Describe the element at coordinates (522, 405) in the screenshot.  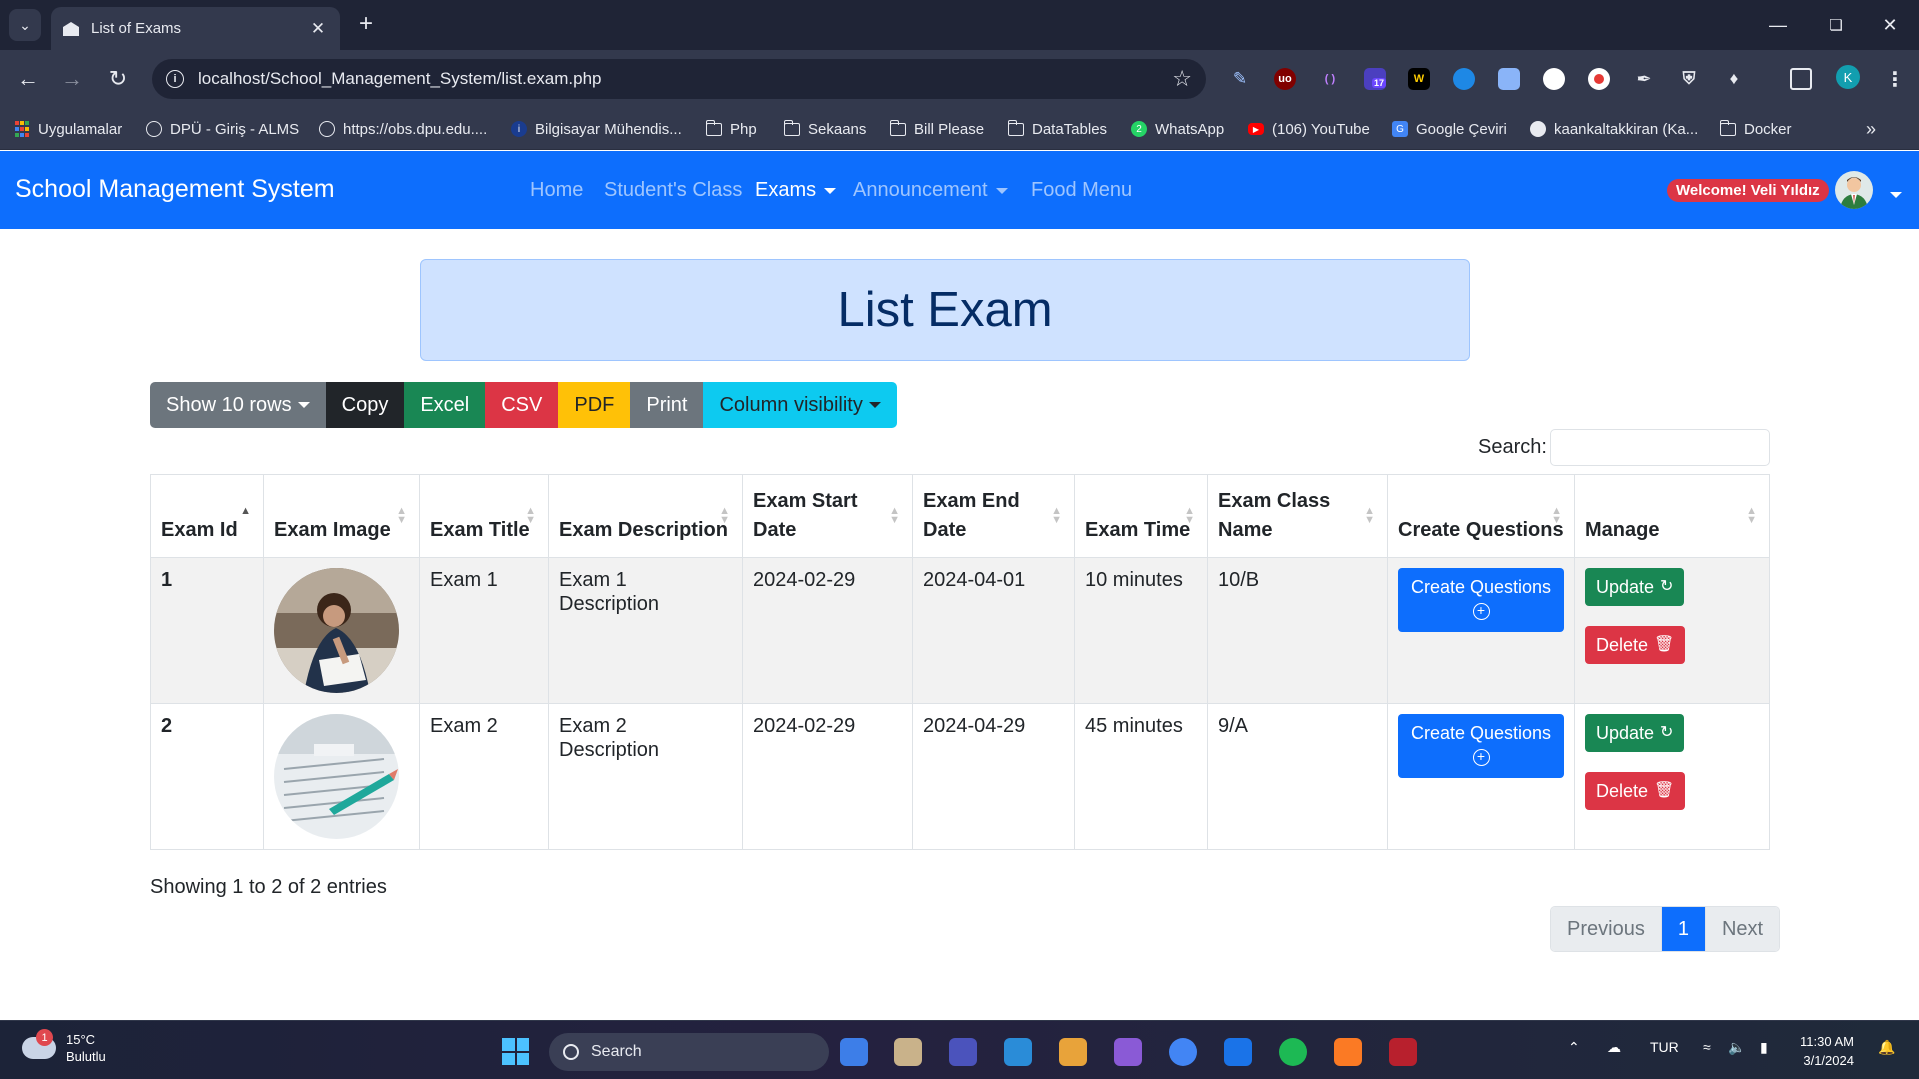
I see `csv-button: CSV` at that location.